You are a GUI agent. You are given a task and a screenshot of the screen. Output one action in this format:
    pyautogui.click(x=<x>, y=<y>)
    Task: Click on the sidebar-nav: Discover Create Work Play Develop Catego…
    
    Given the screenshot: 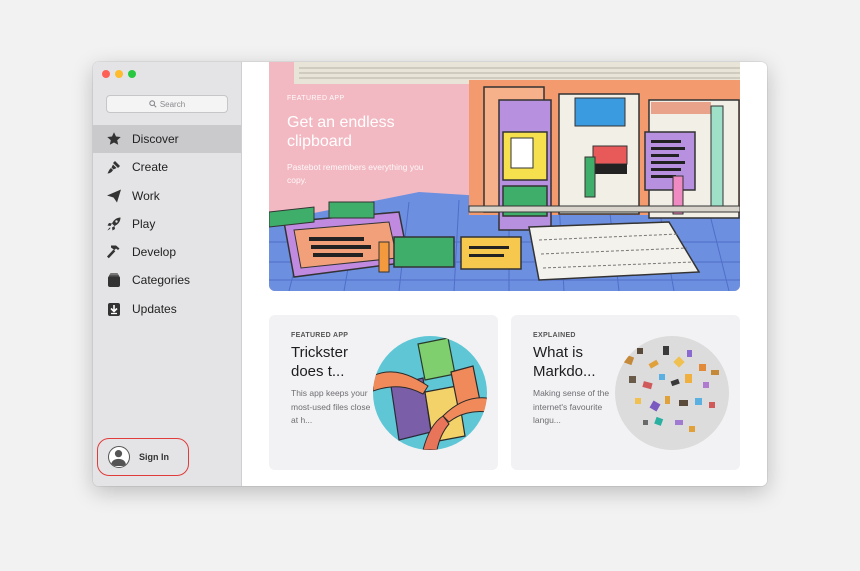 What is the action you would take?
    pyautogui.click(x=167, y=224)
    